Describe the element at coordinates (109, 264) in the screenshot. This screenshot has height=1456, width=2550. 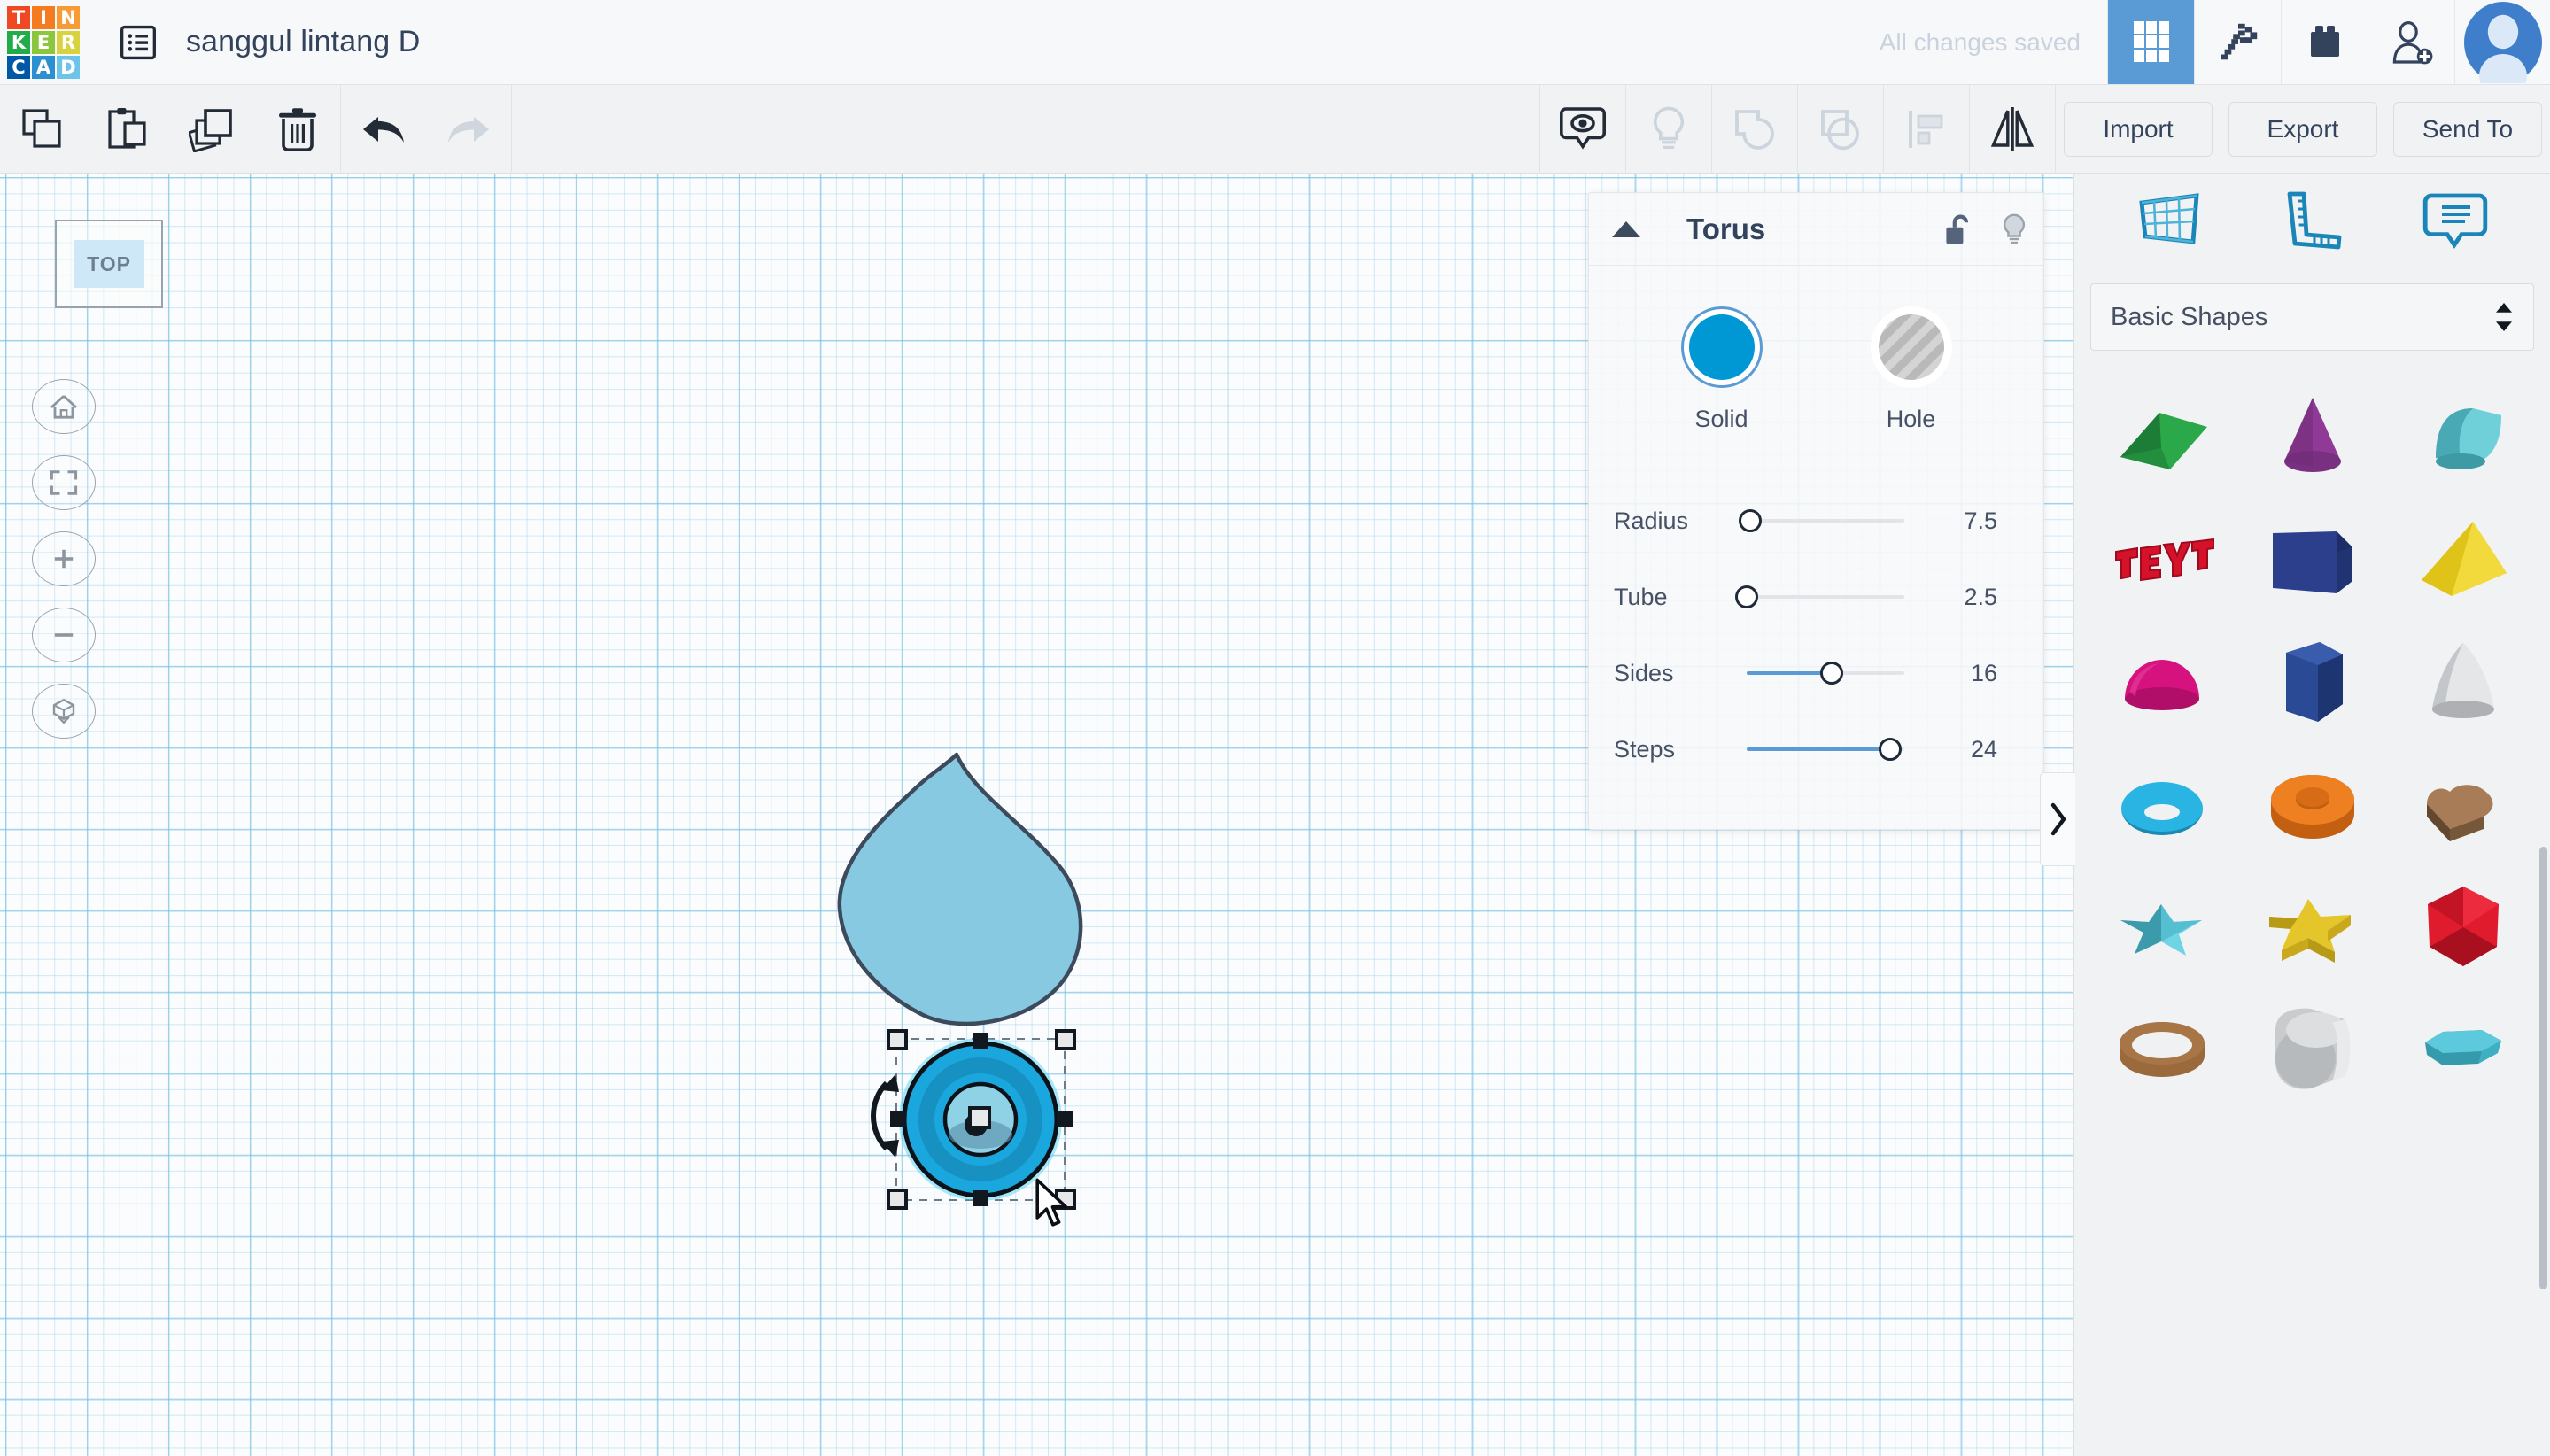
I see `view-cube: TOP` at that location.